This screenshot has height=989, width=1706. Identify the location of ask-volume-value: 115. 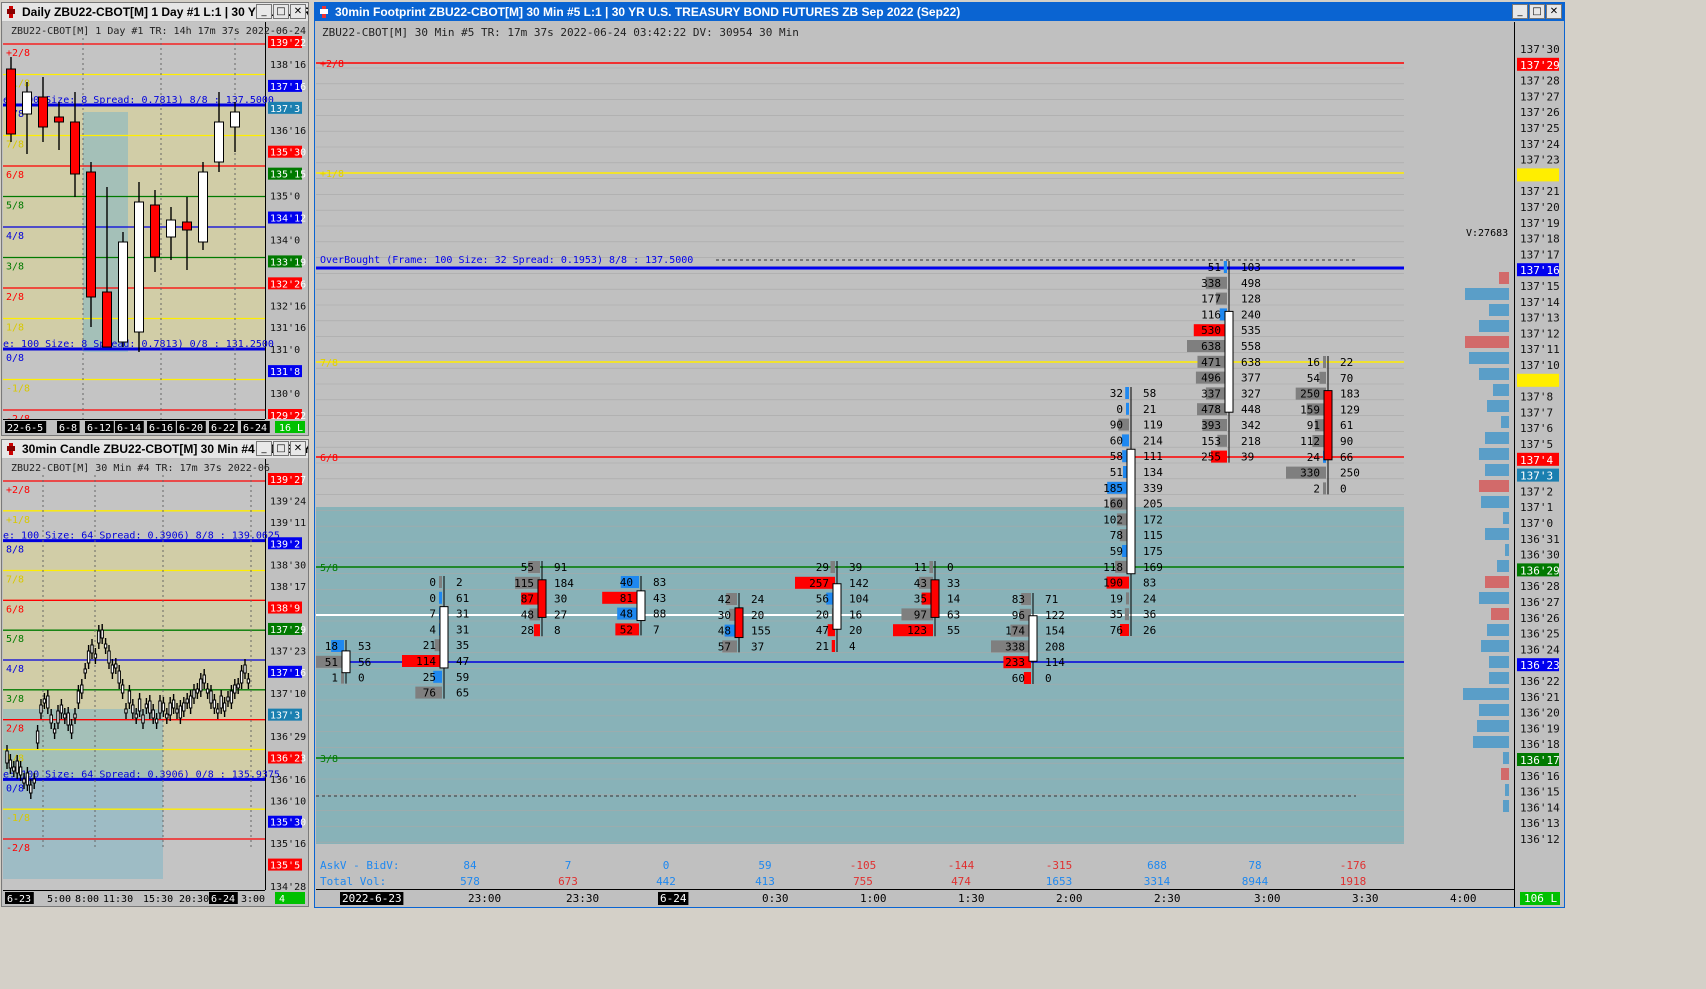
(1153, 535).